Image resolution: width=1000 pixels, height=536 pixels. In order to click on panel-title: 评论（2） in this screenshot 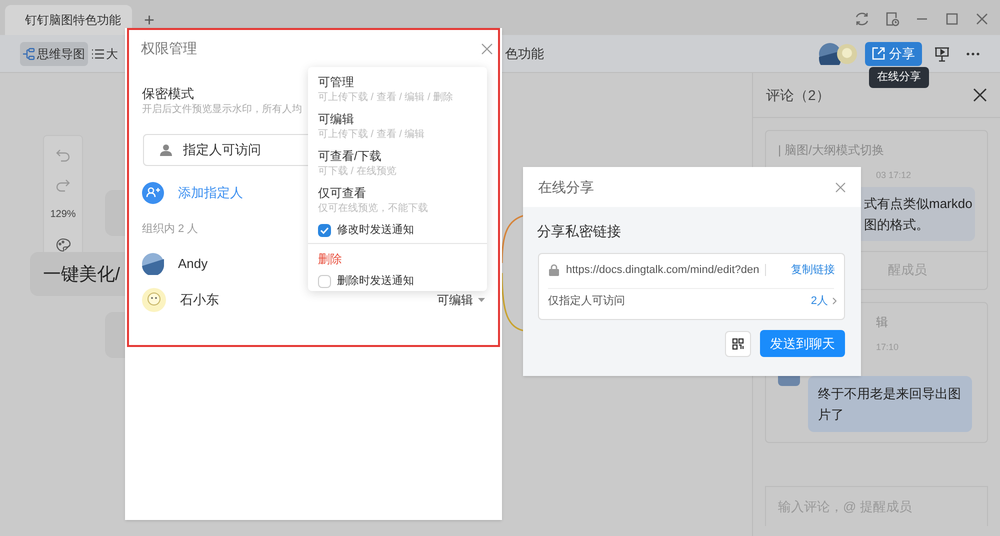, I will do `click(798, 95)`.